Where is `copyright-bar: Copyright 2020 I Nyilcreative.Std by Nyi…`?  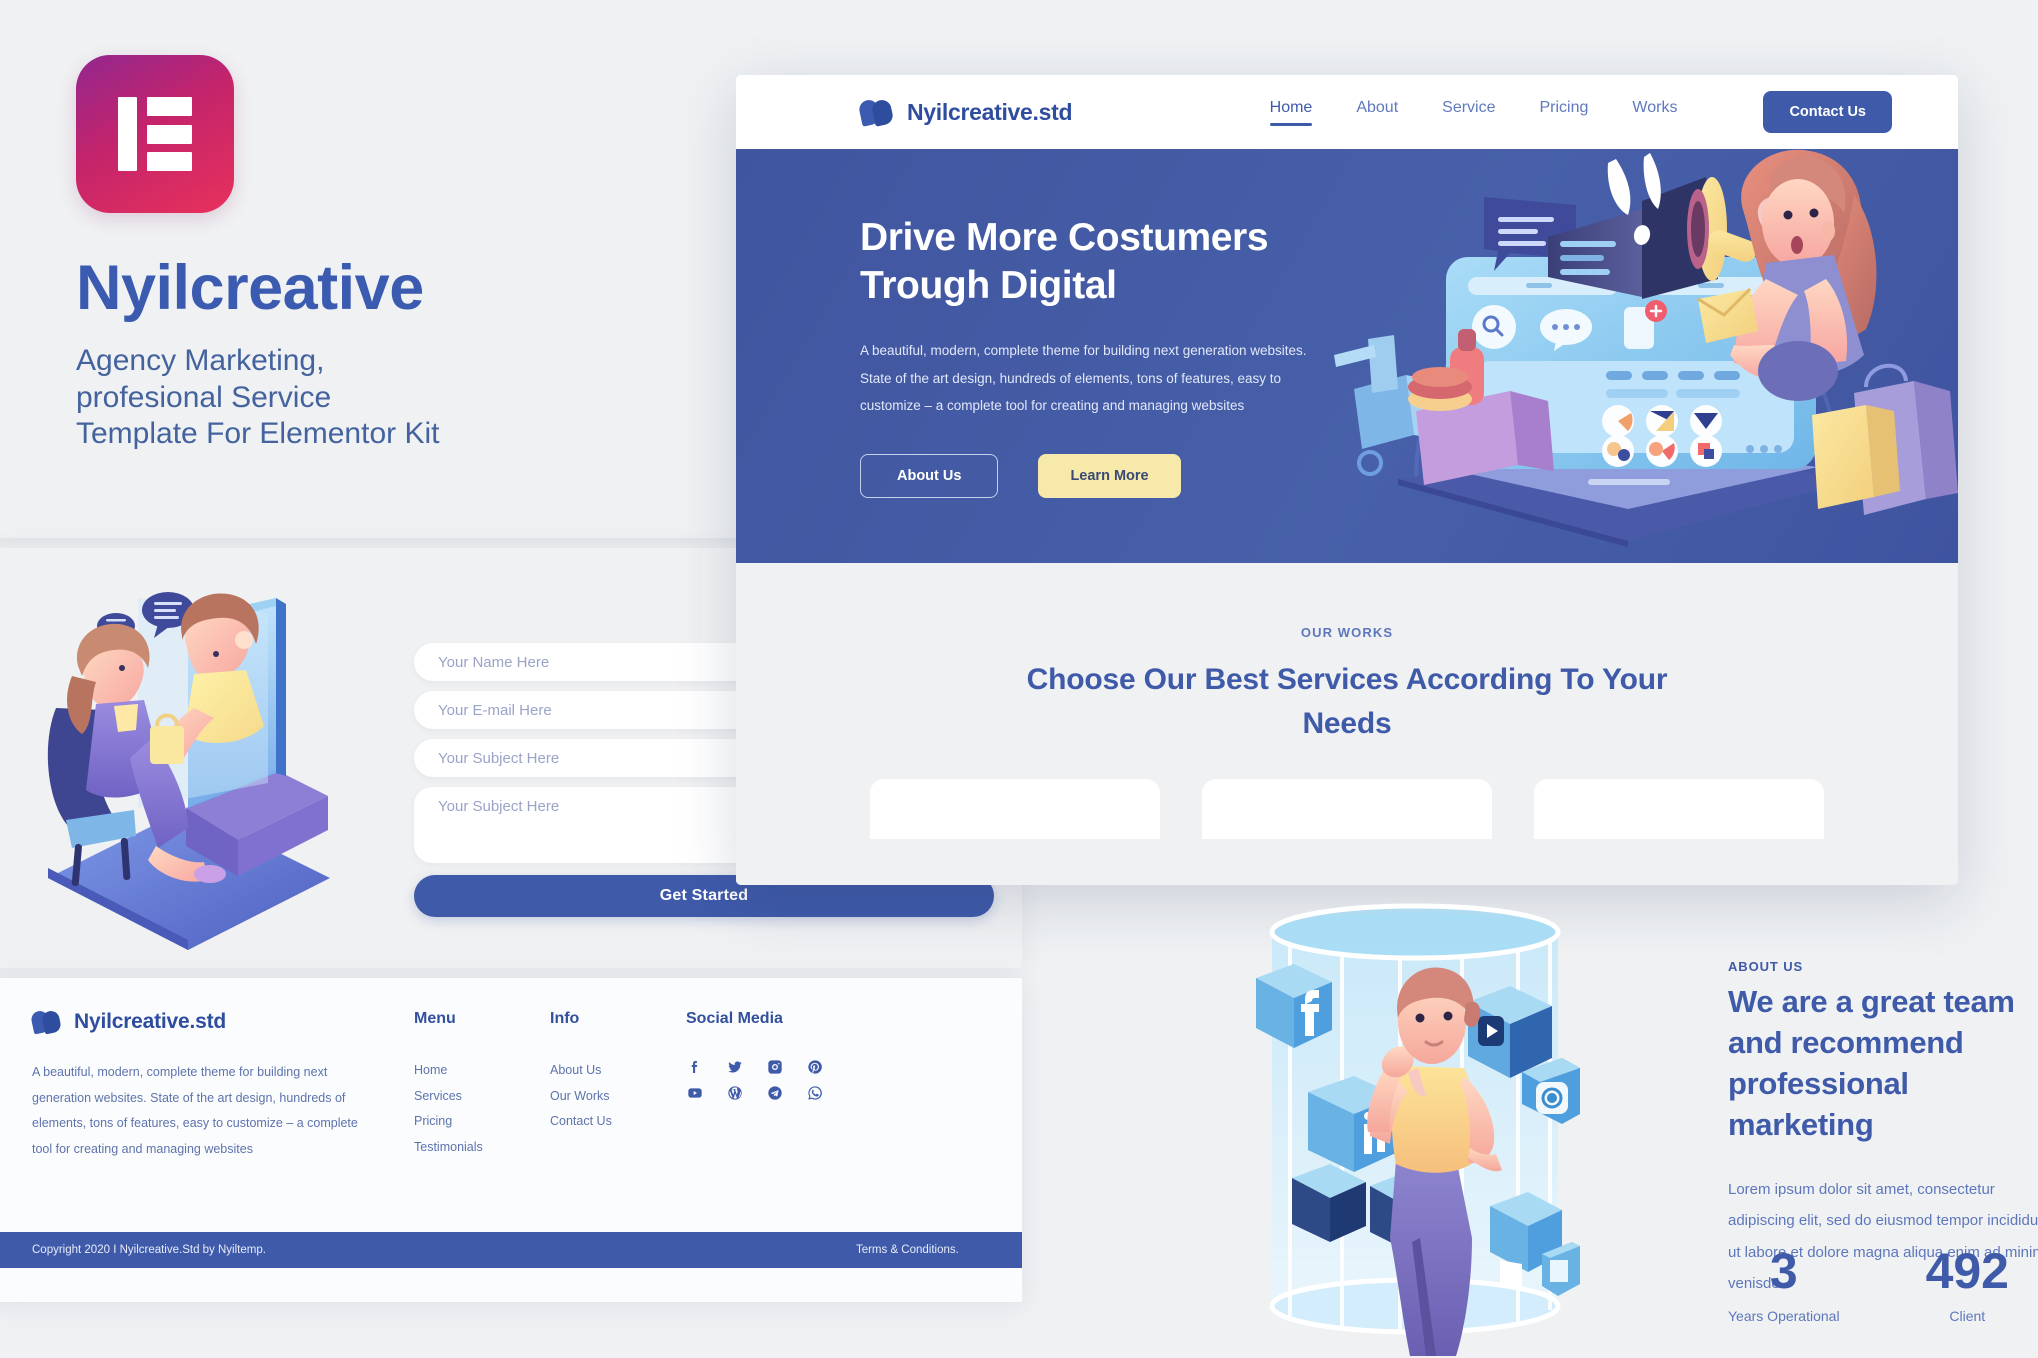
copyright-bar: Copyright 2020 I Nyilcreative.Std by Nyi… is located at coordinates (511, 1250).